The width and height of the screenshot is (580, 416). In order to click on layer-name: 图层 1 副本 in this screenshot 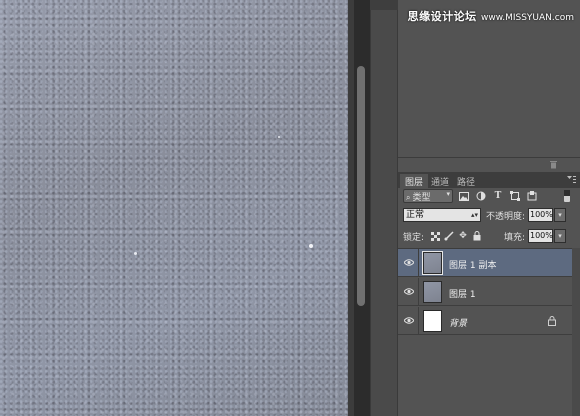, I will do `click(473, 266)`.